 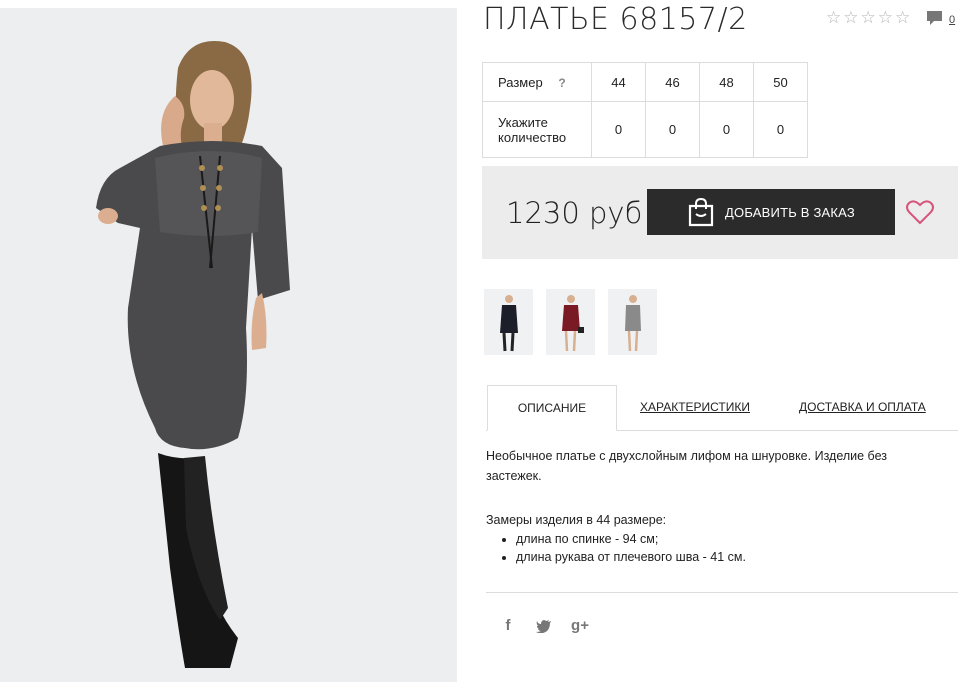 I want to click on quantity-label-line1: Укажите, so click(x=523, y=122).